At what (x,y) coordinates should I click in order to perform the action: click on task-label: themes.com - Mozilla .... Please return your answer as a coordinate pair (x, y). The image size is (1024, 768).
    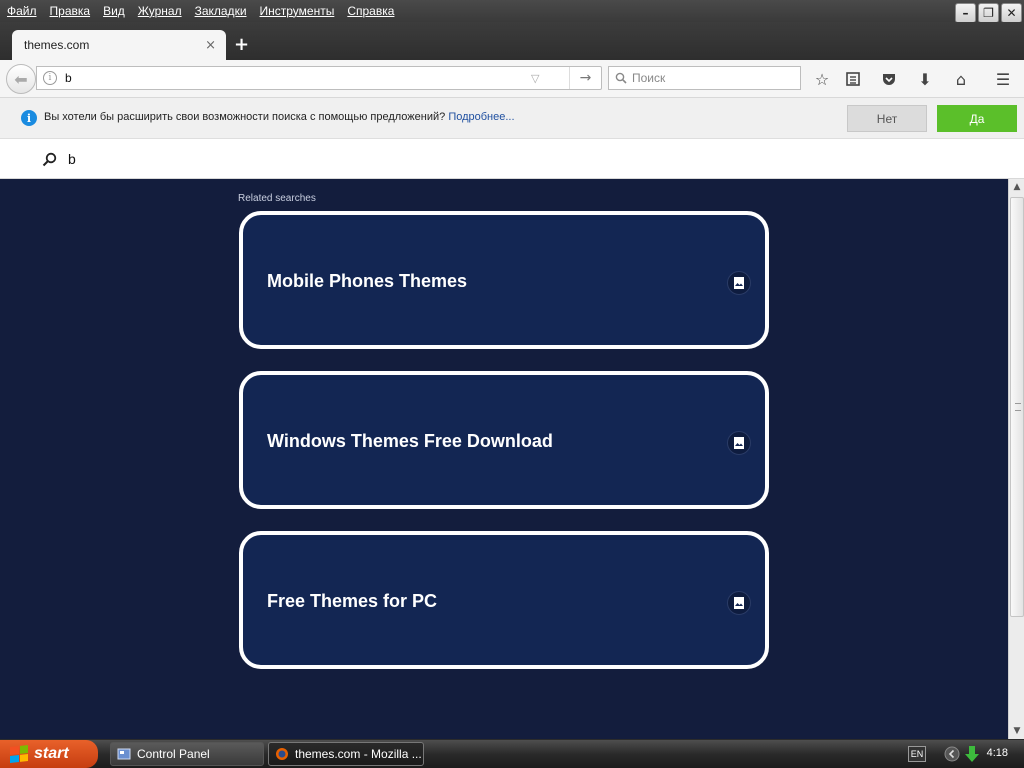
    Looking at the image, I should click on (358, 754).